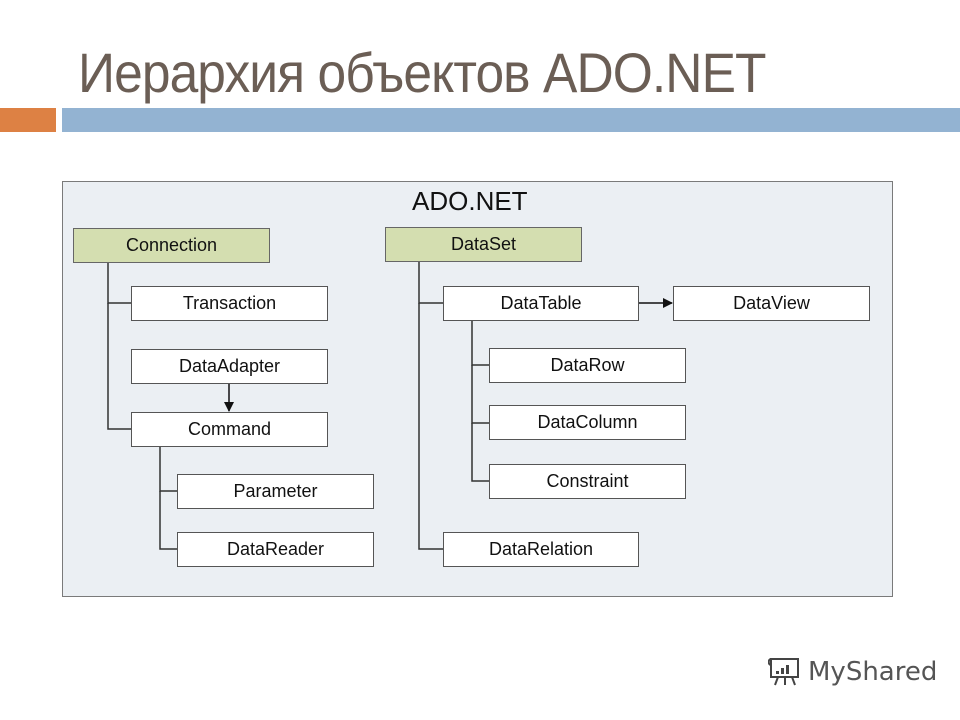 Image resolution: width=960 pixels, height=720 pixels. What do you see at coordinates (541, 303) in the screenshot?
I see `node-datatable: DataTable` at bounding box center [541, 303].